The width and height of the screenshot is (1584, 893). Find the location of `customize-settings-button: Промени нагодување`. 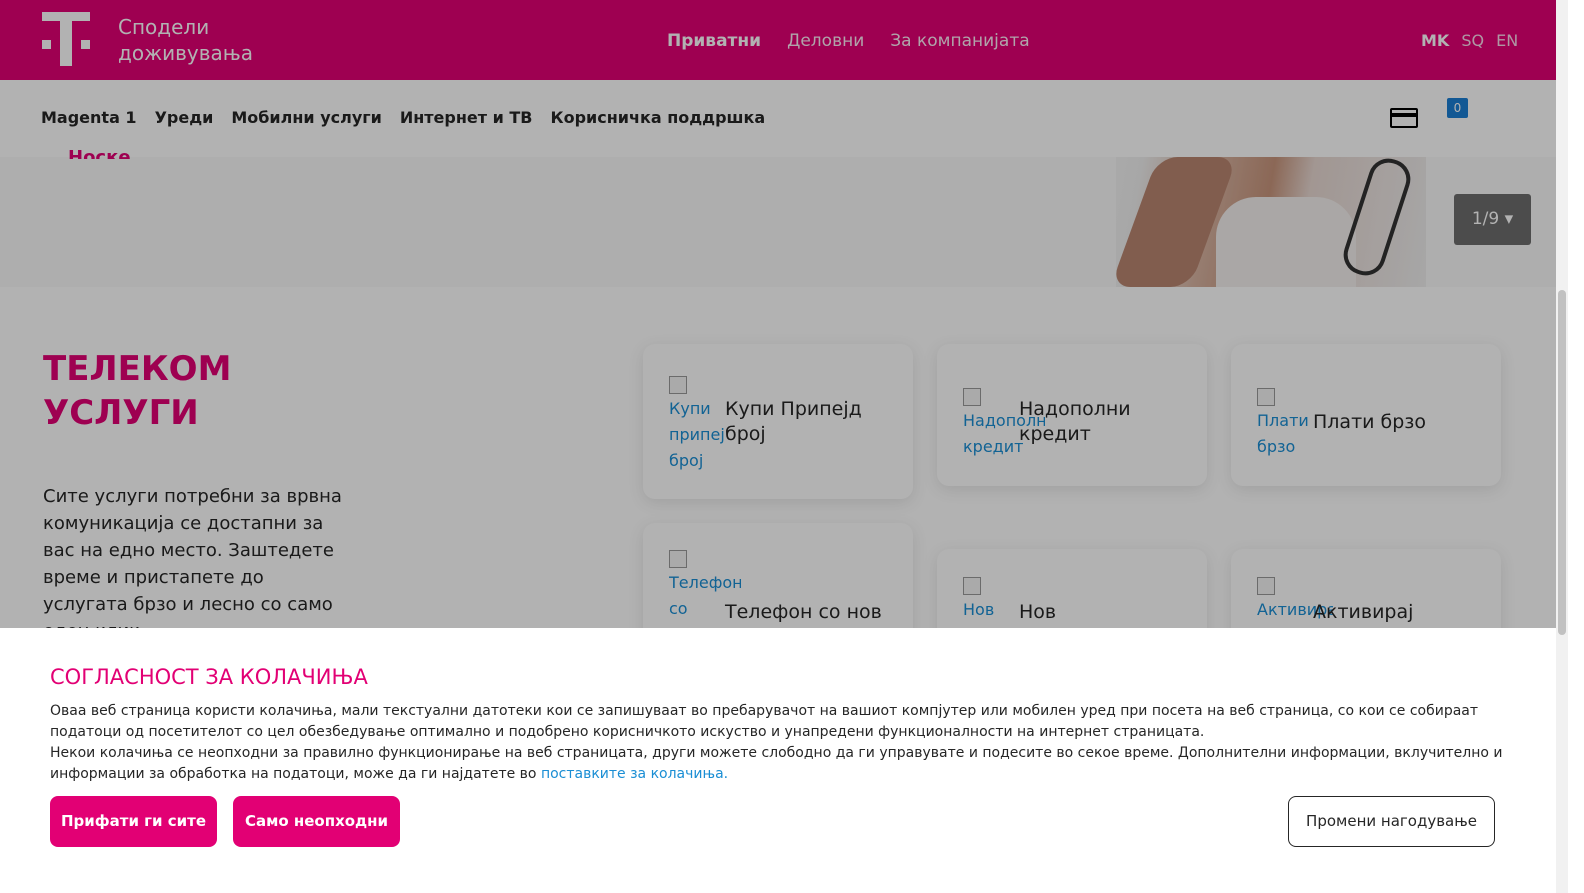

customize-settings-button: Промени нагодување is located at coordinates (1391, 821).